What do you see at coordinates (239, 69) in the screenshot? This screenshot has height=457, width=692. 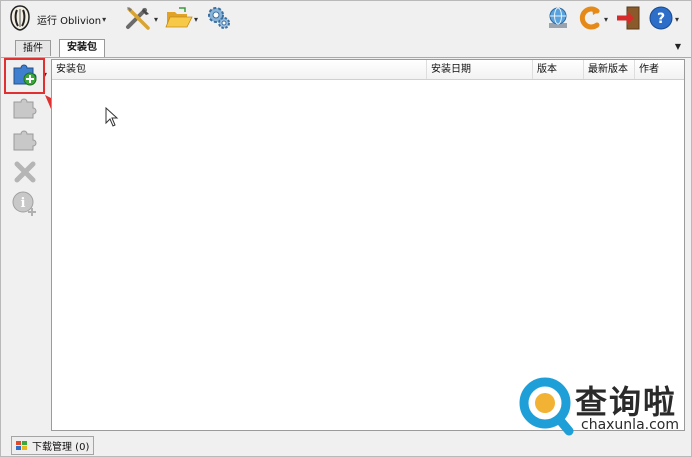 I see `column-header-package: 安装包` at bounding box center [239, 69].